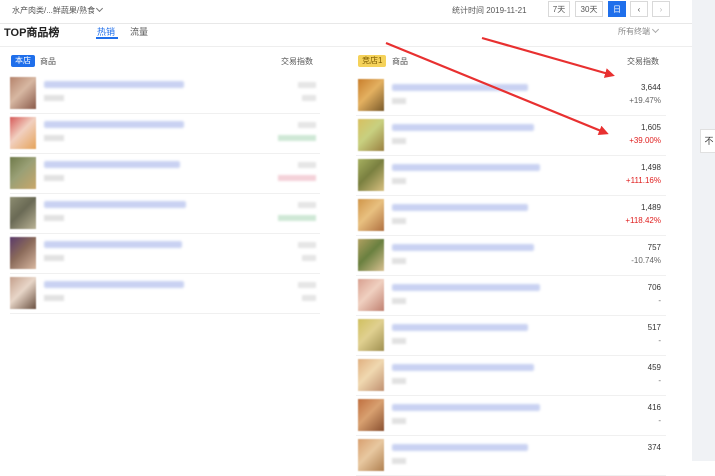 The height and width of the screenshot is (476, 715). What do you see at coordinates (639, 9) in the screenshot?
I see `prev-day-button: ‹` at bounding box center [639, 9].